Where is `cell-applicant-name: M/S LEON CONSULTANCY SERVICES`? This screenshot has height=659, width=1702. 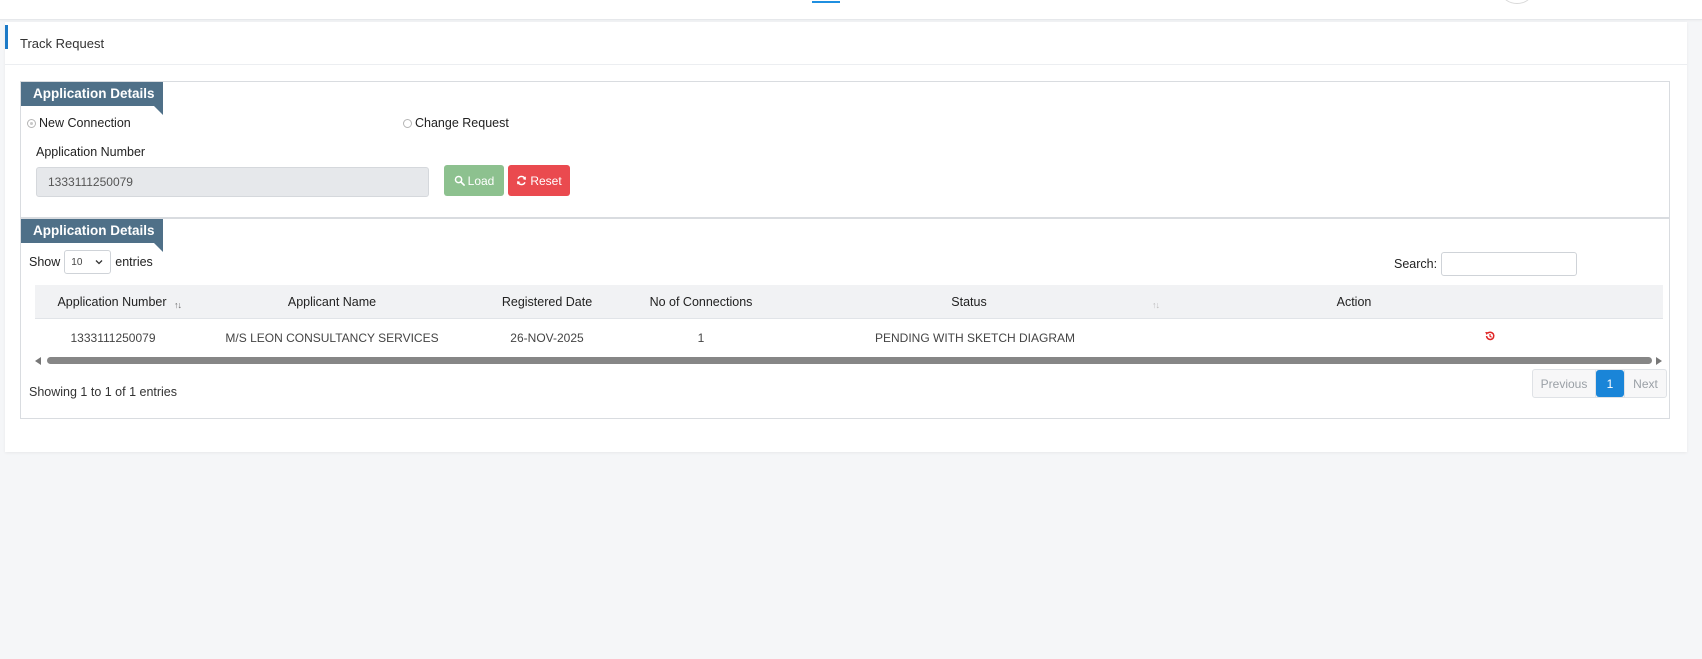 cell-applicant-name: M/S LEON CONSULTANCY SERVICES is located at coordinates (332, 338).